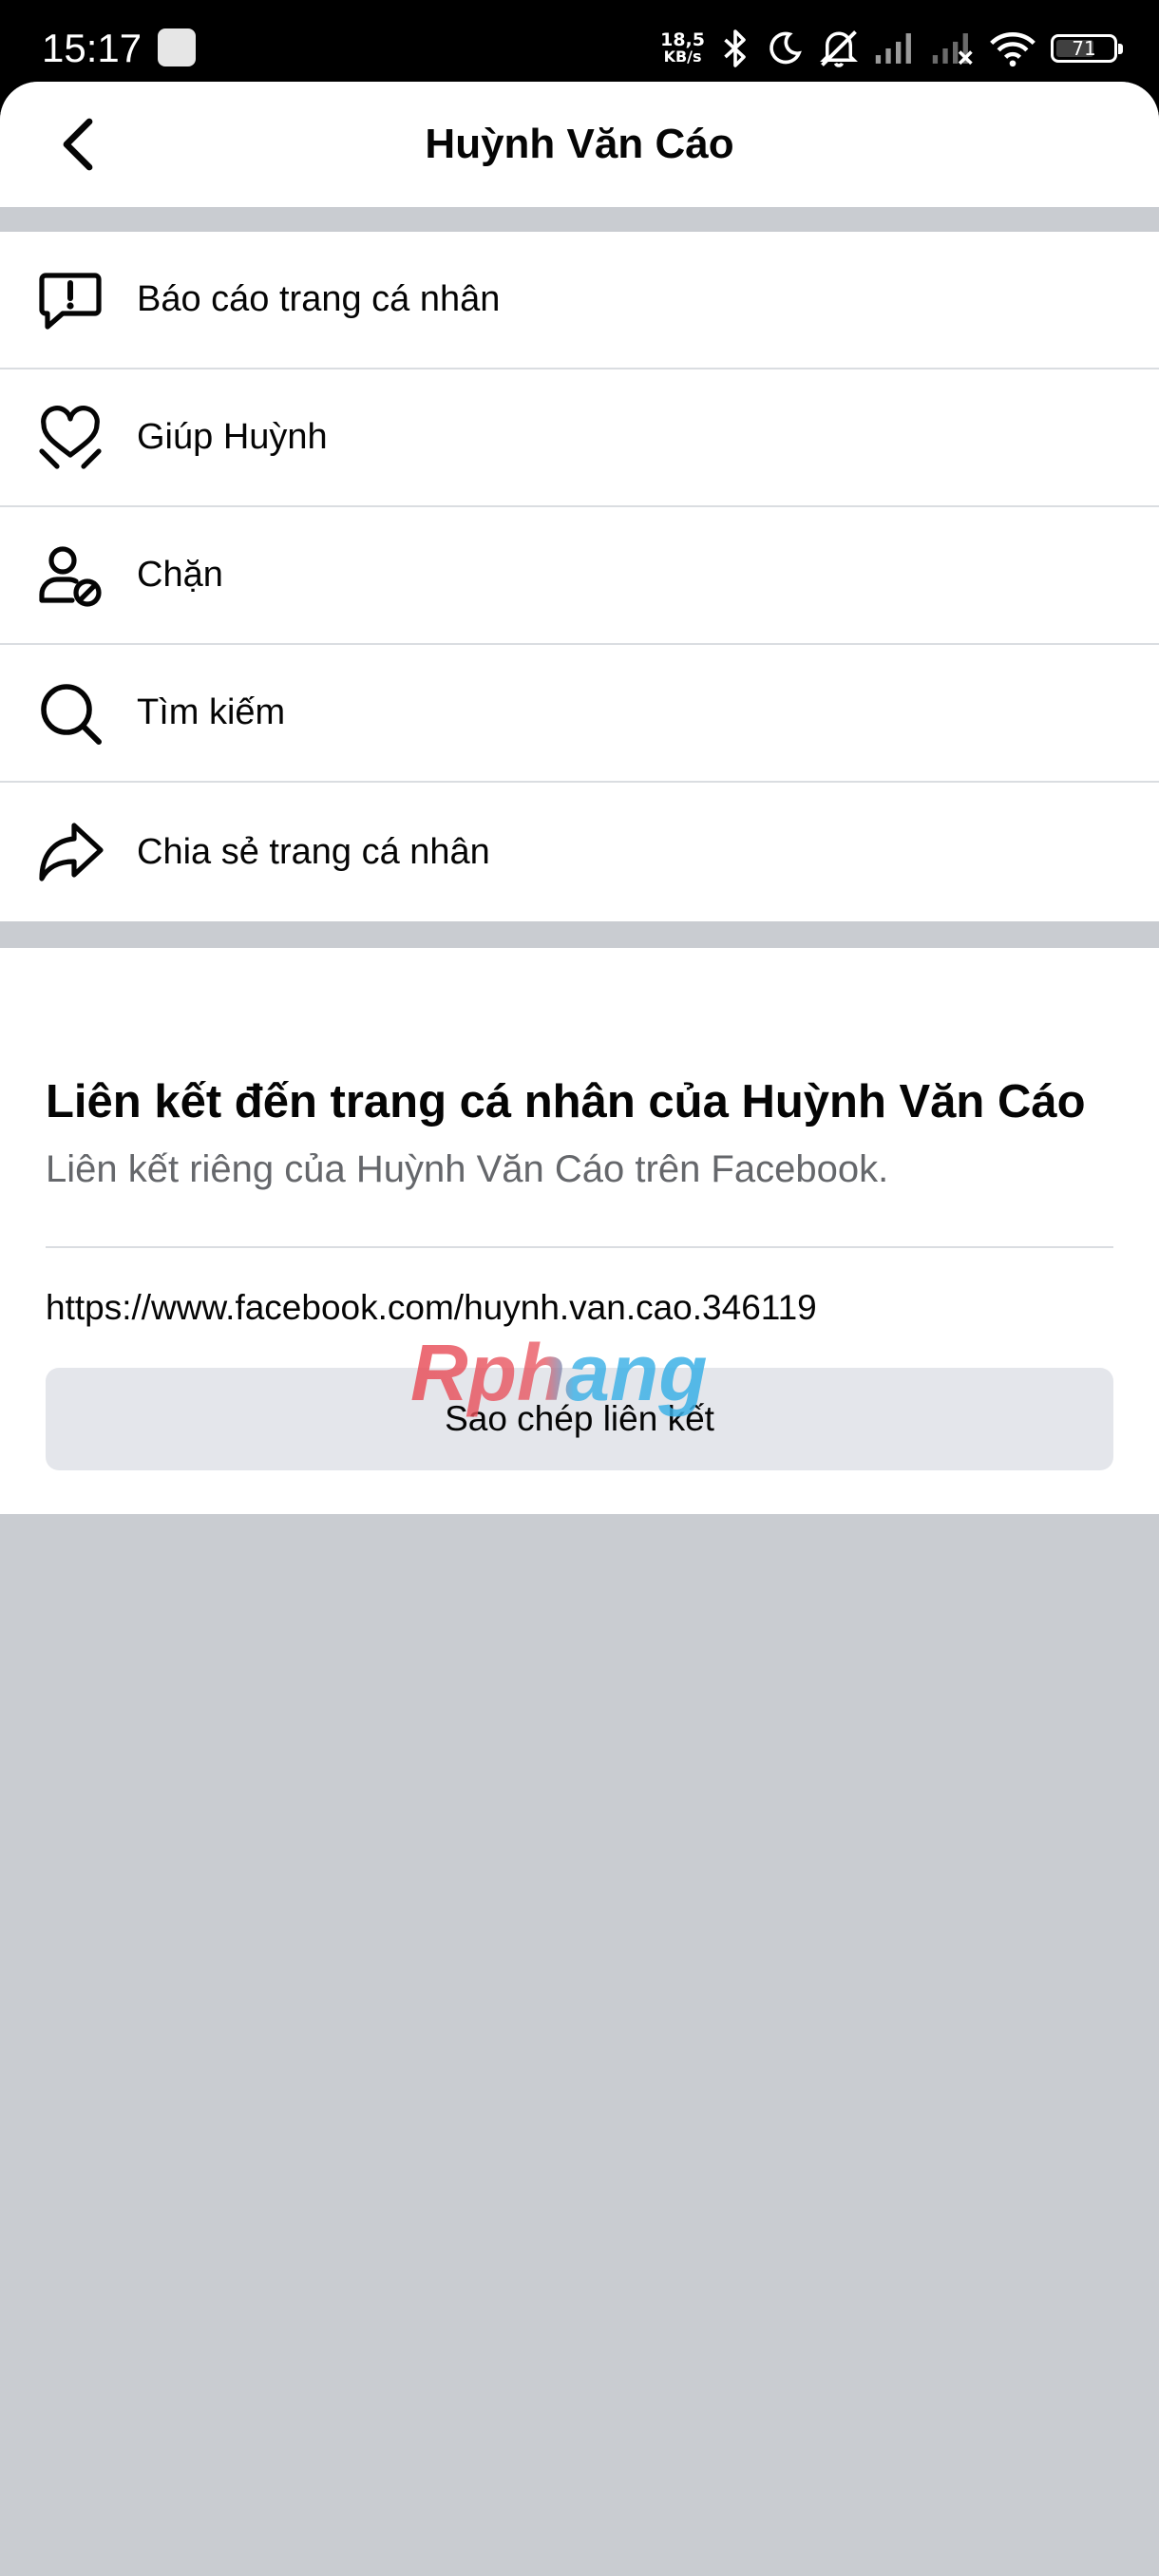  Describe the element at coordinates (579, 300) in the screenshot. I see `menu-item-report-profile: Báo cáo trang cá nhân` at that location.